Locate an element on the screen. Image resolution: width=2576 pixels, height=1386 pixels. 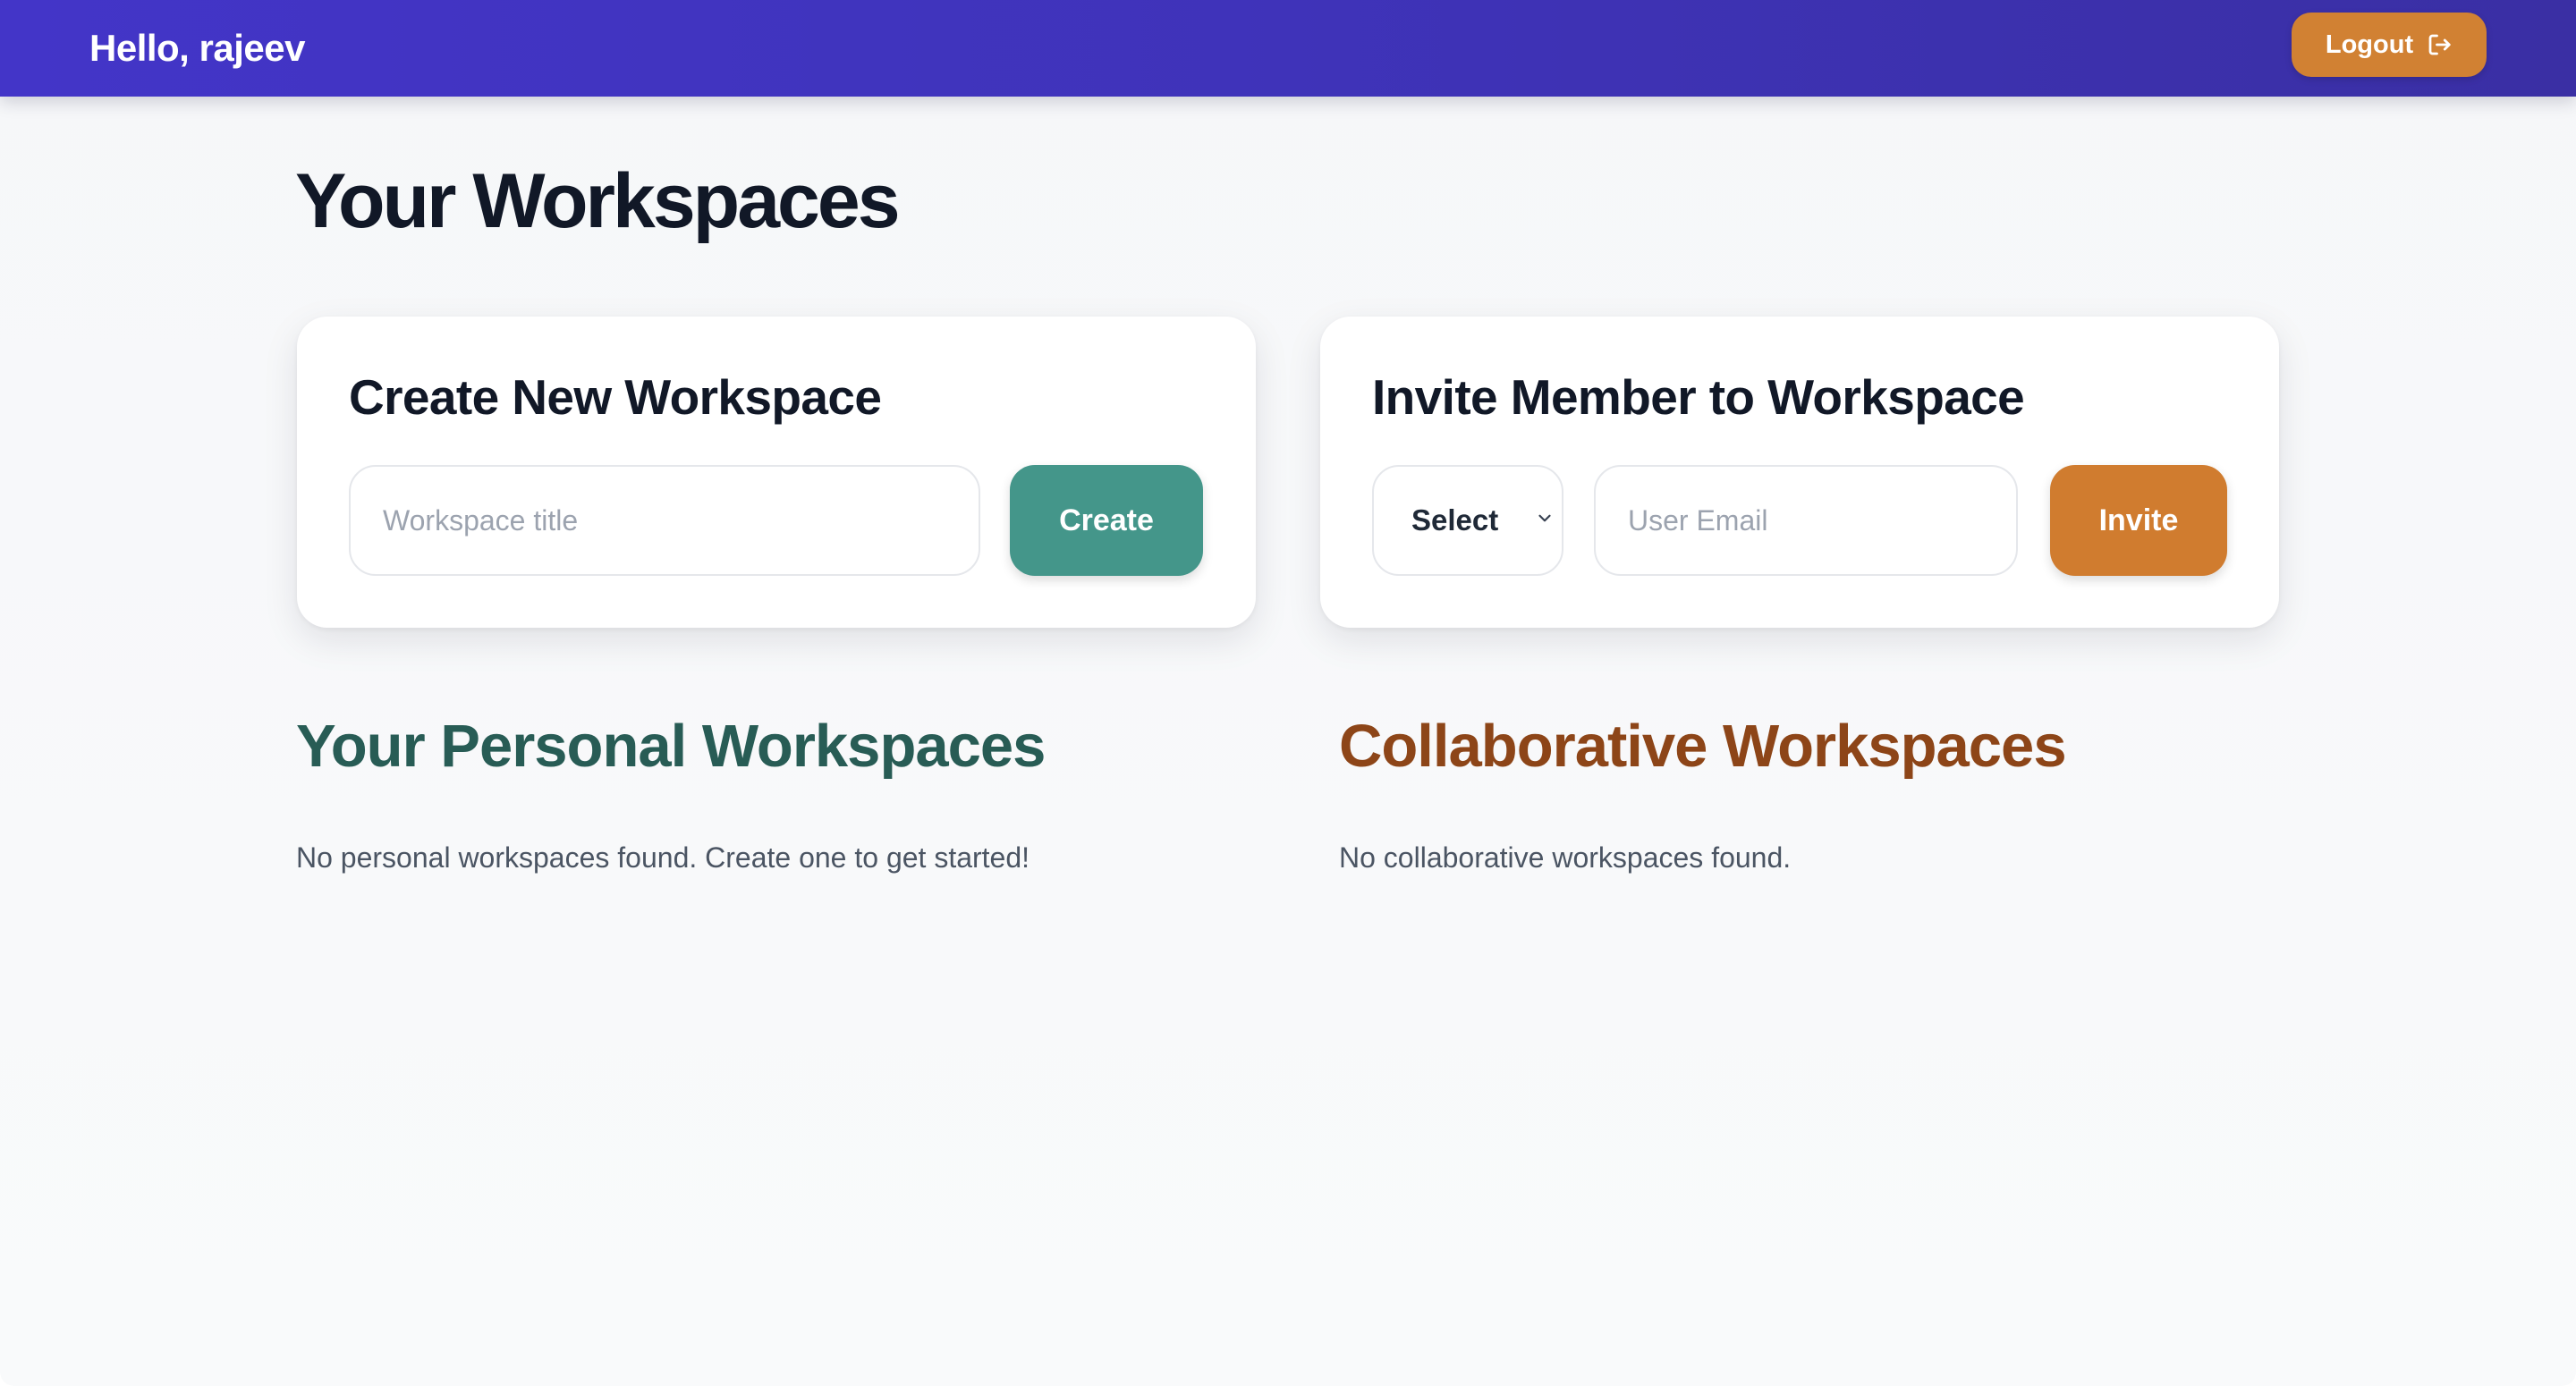
create-workspace-card: Create New Workspace Create is located at coordinates (776, 473).